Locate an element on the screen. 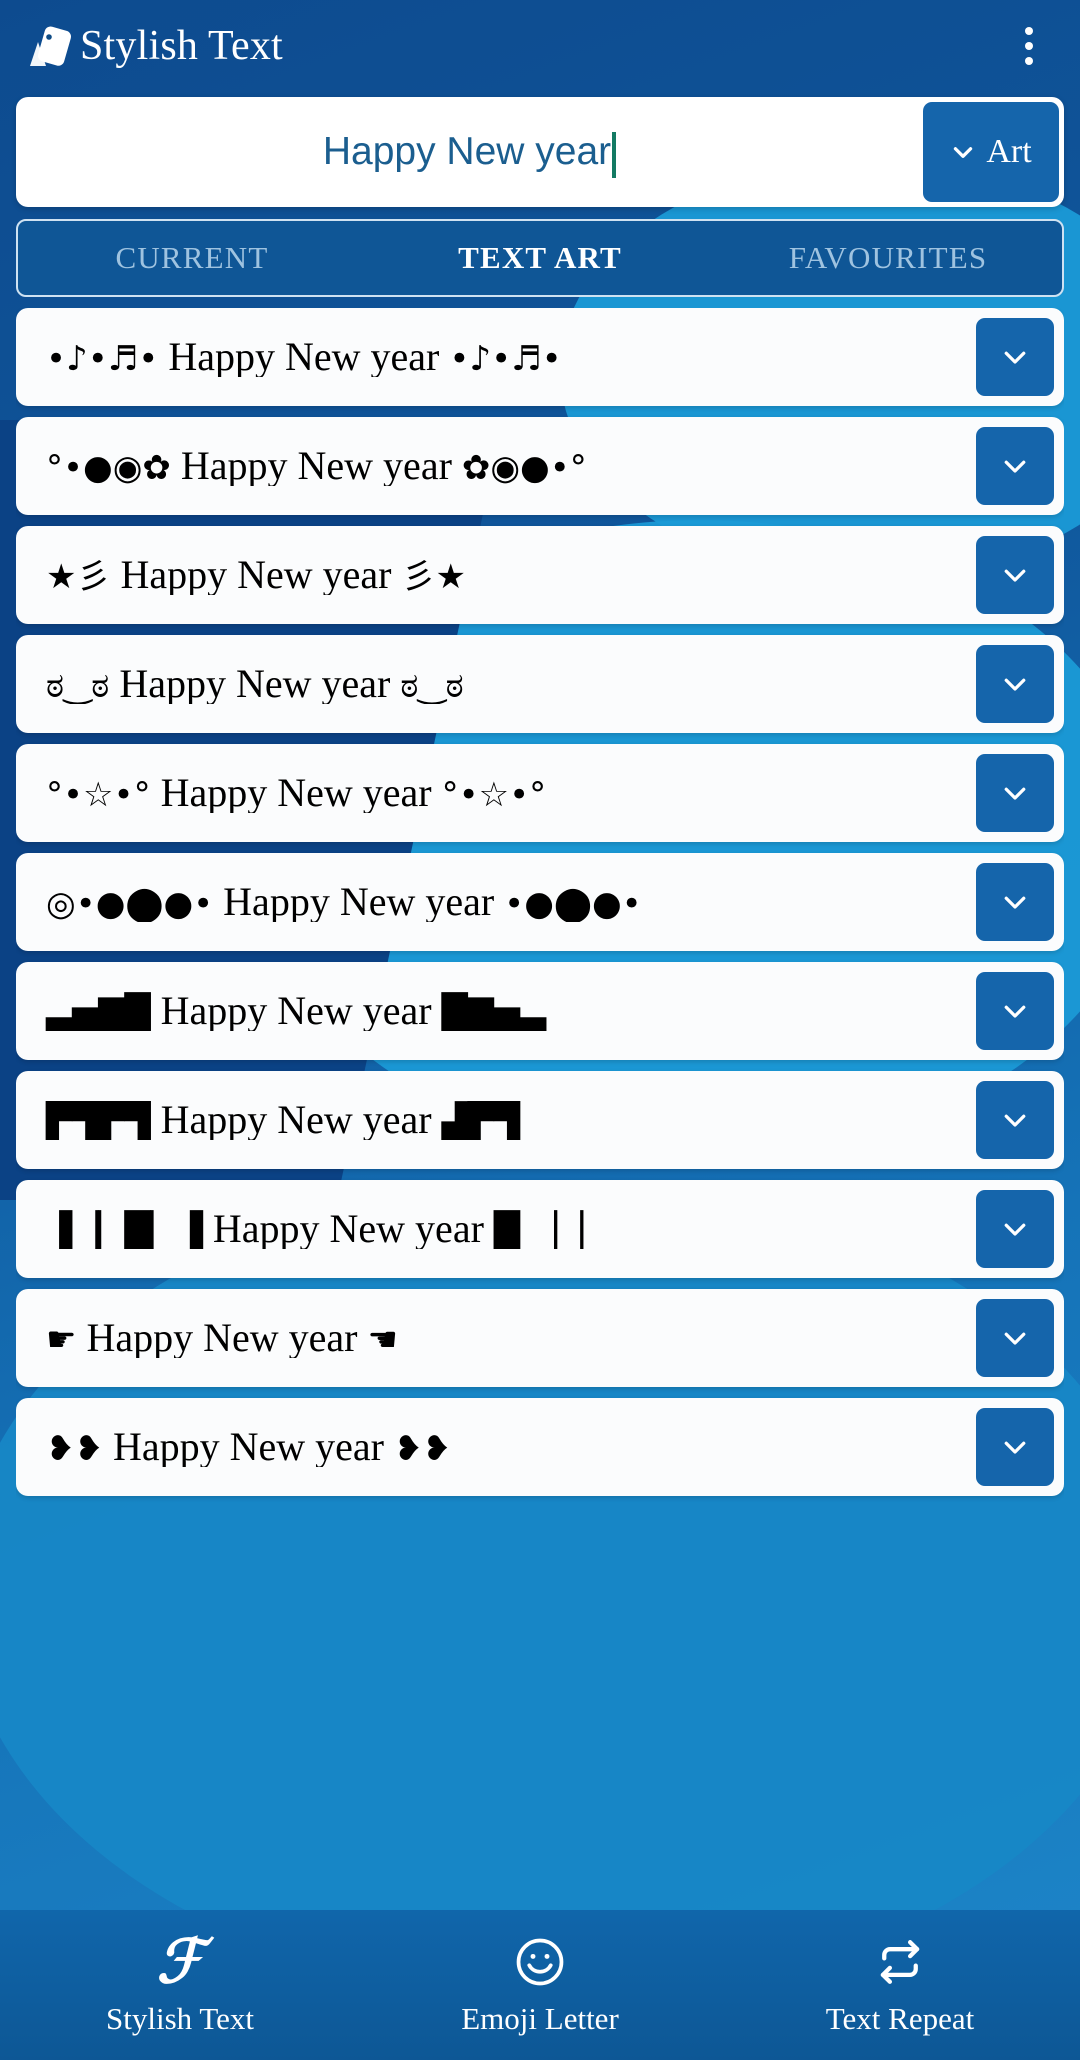 The height and width of the screenshot is (2060, 1080). text-art-suffix: ☚ is located at coordinates (382, 1339).